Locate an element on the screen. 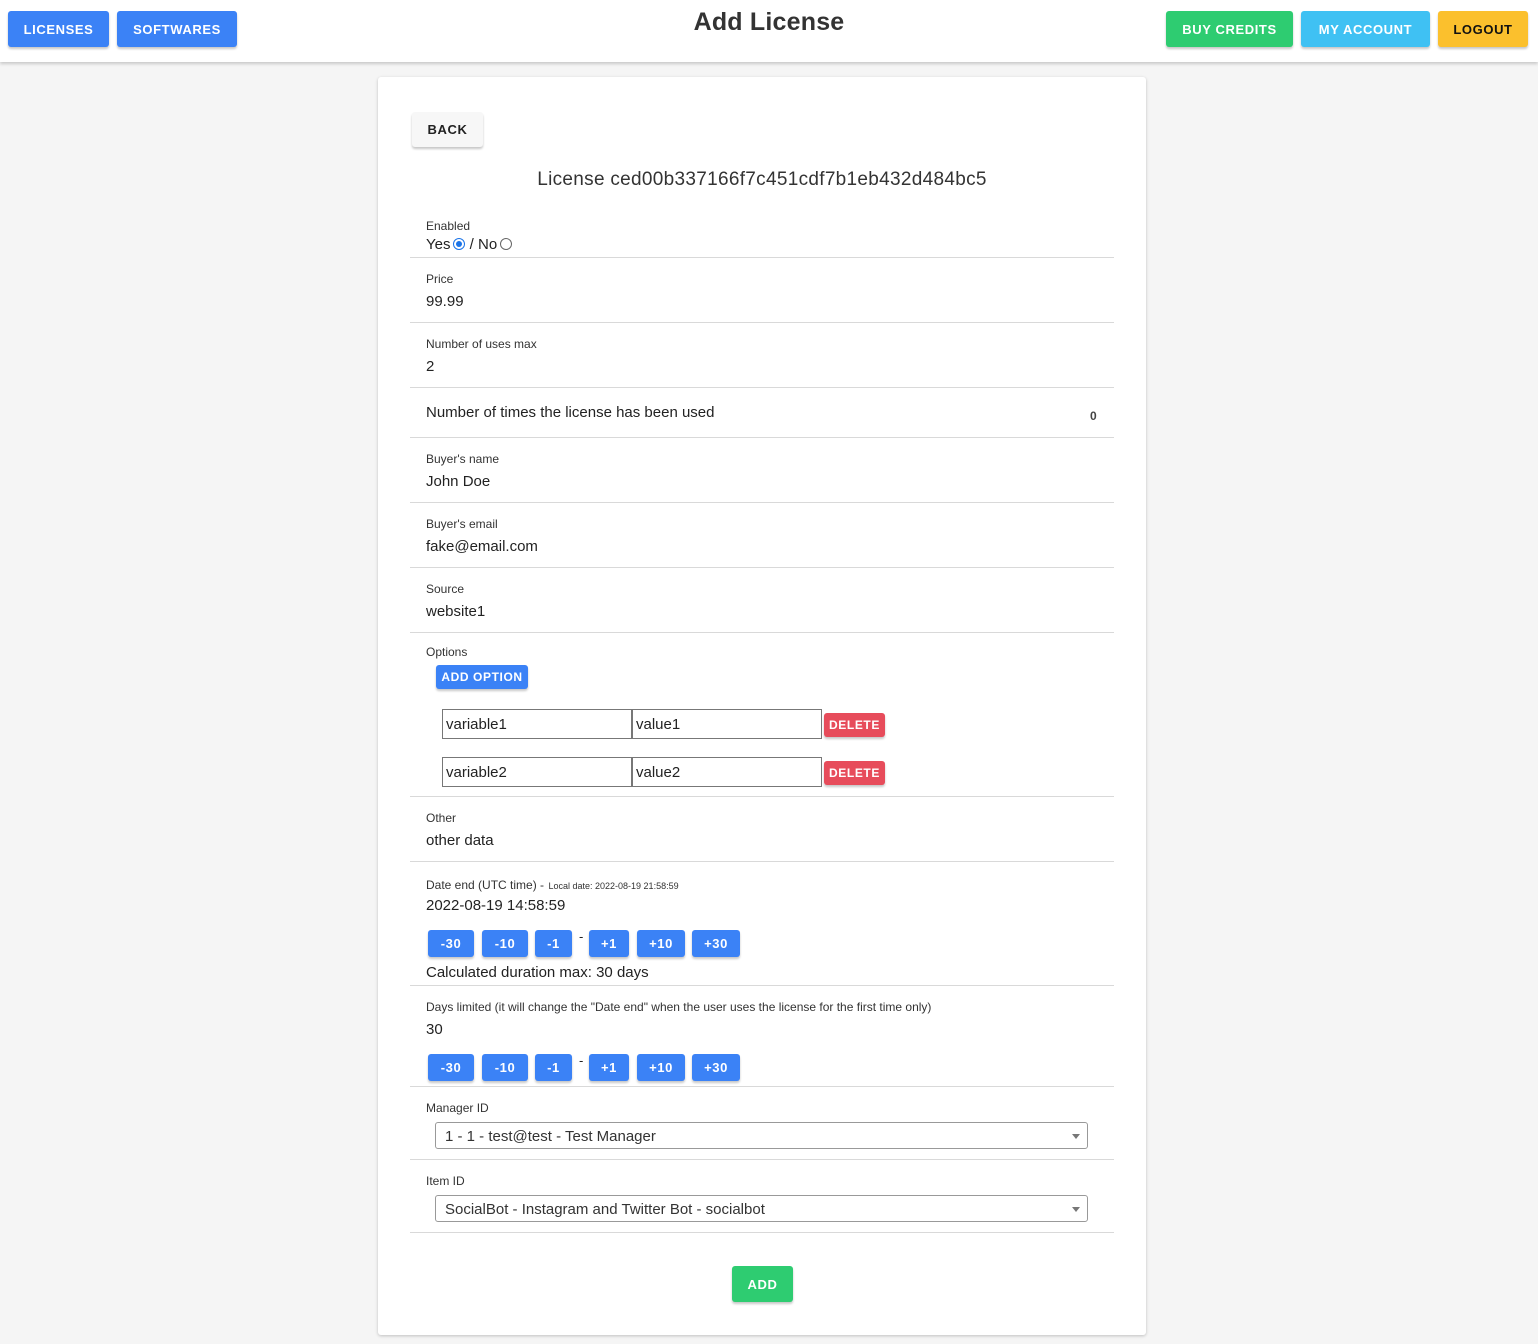 The height and width of the screenshot is (1344, 1538). manager-id-selected: 1 - 1 - test@test - Test Manager is located at coordinates (550, 1136).